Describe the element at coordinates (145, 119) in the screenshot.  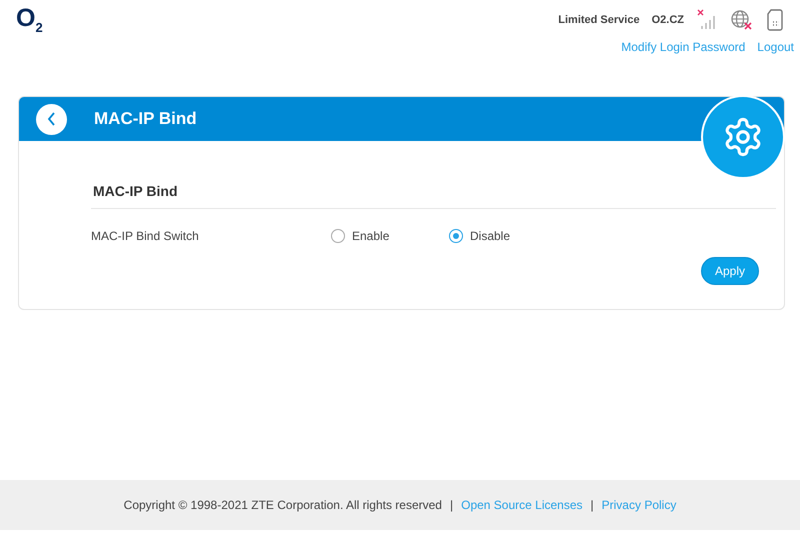
I see `page-title: MAC-IP Bind` at that location.